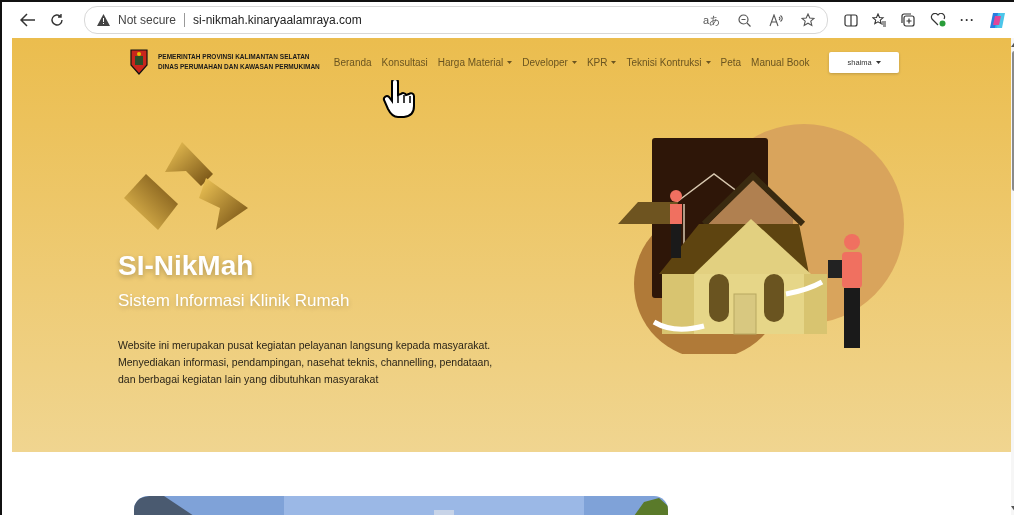 This screenshot has height=515, width=1014. What do you see at coordinates (938, 20) in the screenshot?
I see `performance-icon` at bounding box center [938, 20].